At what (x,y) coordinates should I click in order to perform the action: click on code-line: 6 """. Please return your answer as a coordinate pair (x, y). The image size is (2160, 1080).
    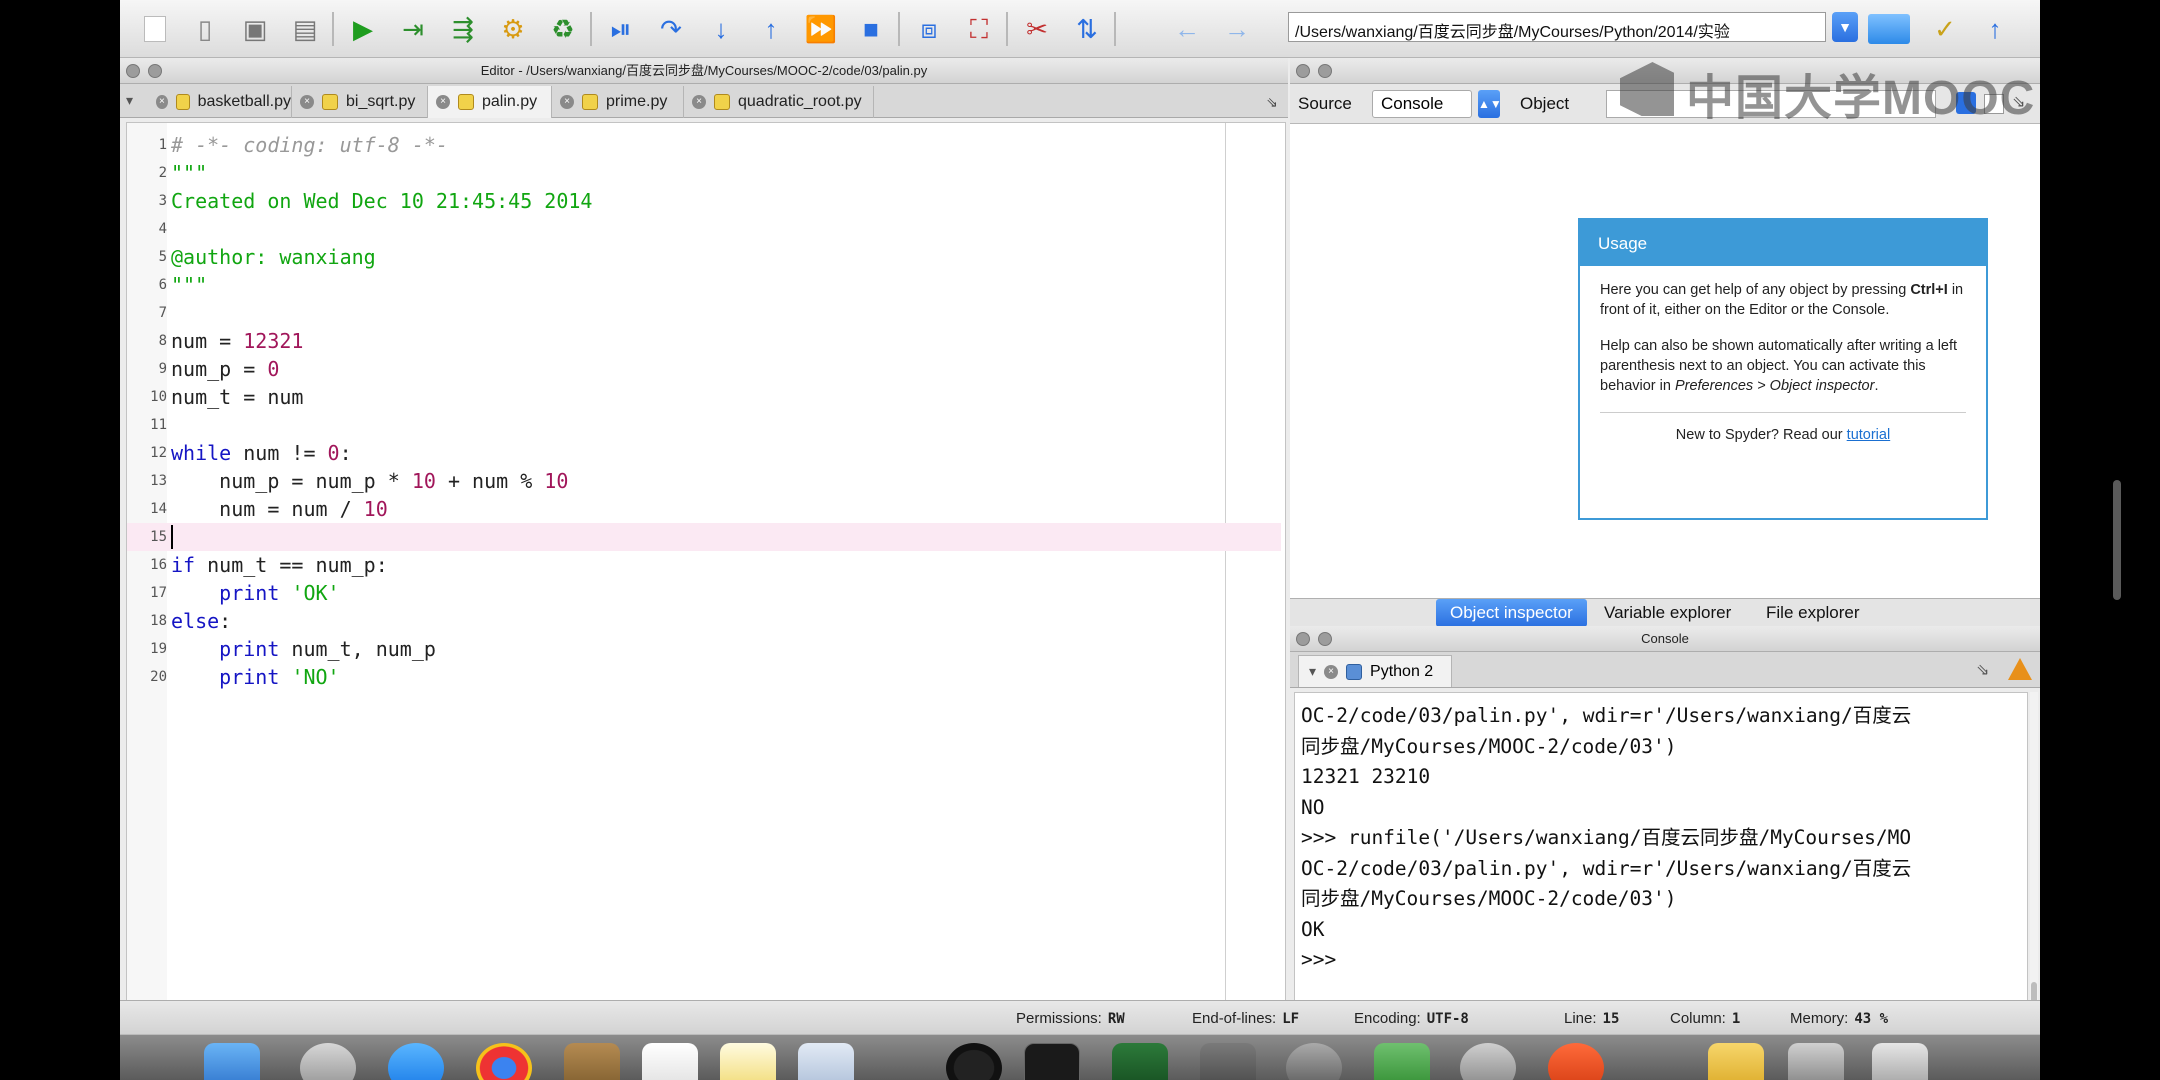
    Looking at the image, I should click on (704, 285).